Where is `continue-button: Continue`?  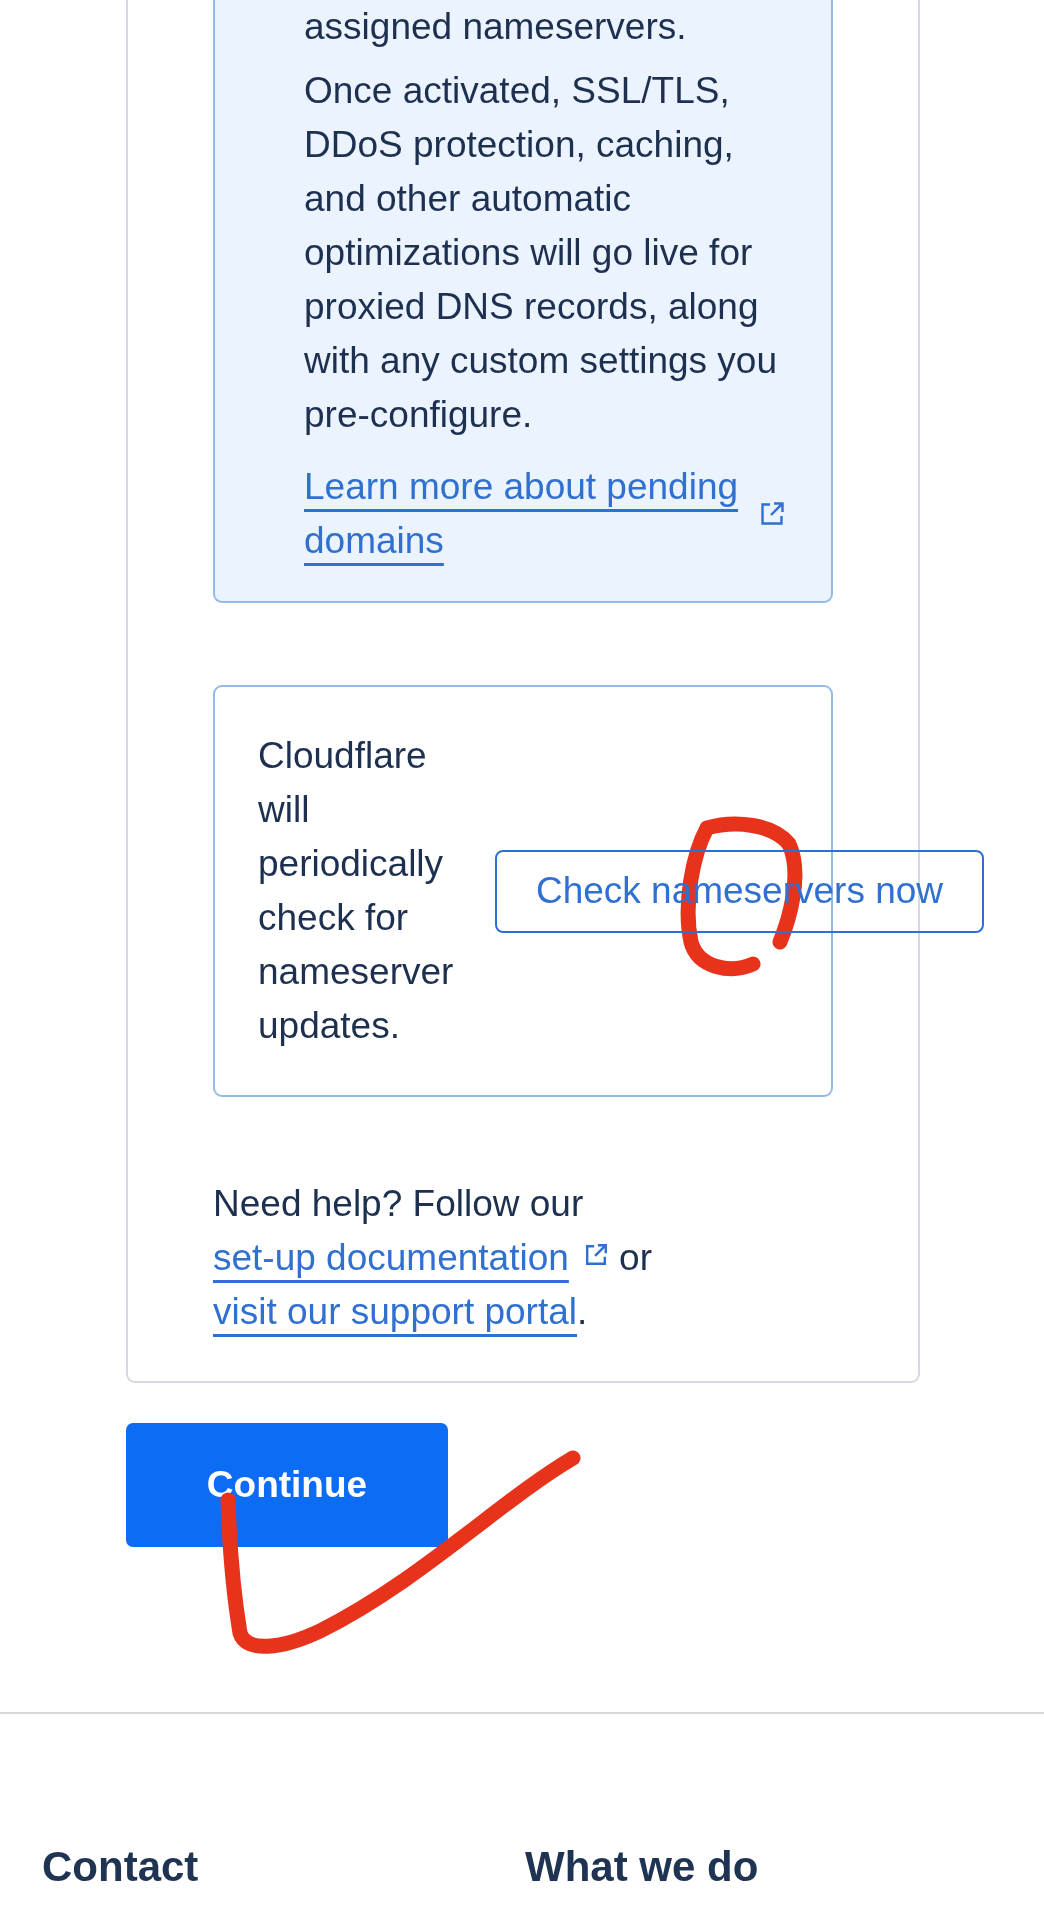 continue-button: Continue is located at coordinates (287, 1485).